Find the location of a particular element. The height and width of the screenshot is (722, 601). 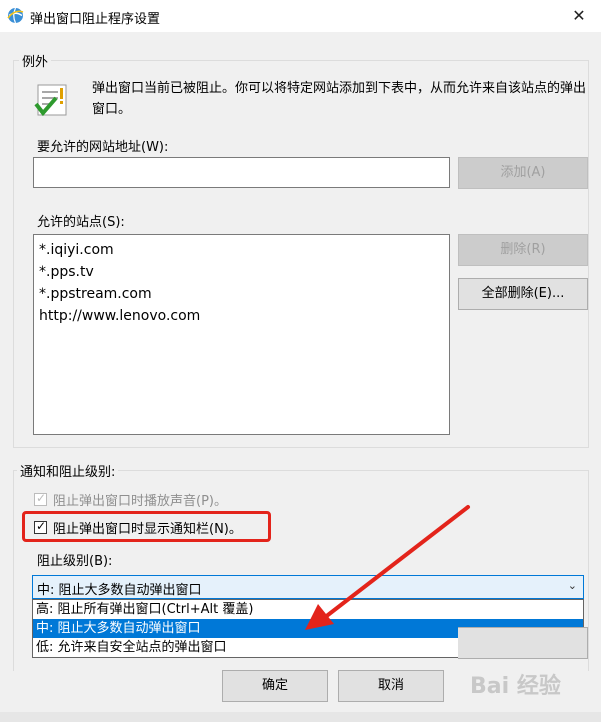

bottom-strip is located at coordinates (300, 717).